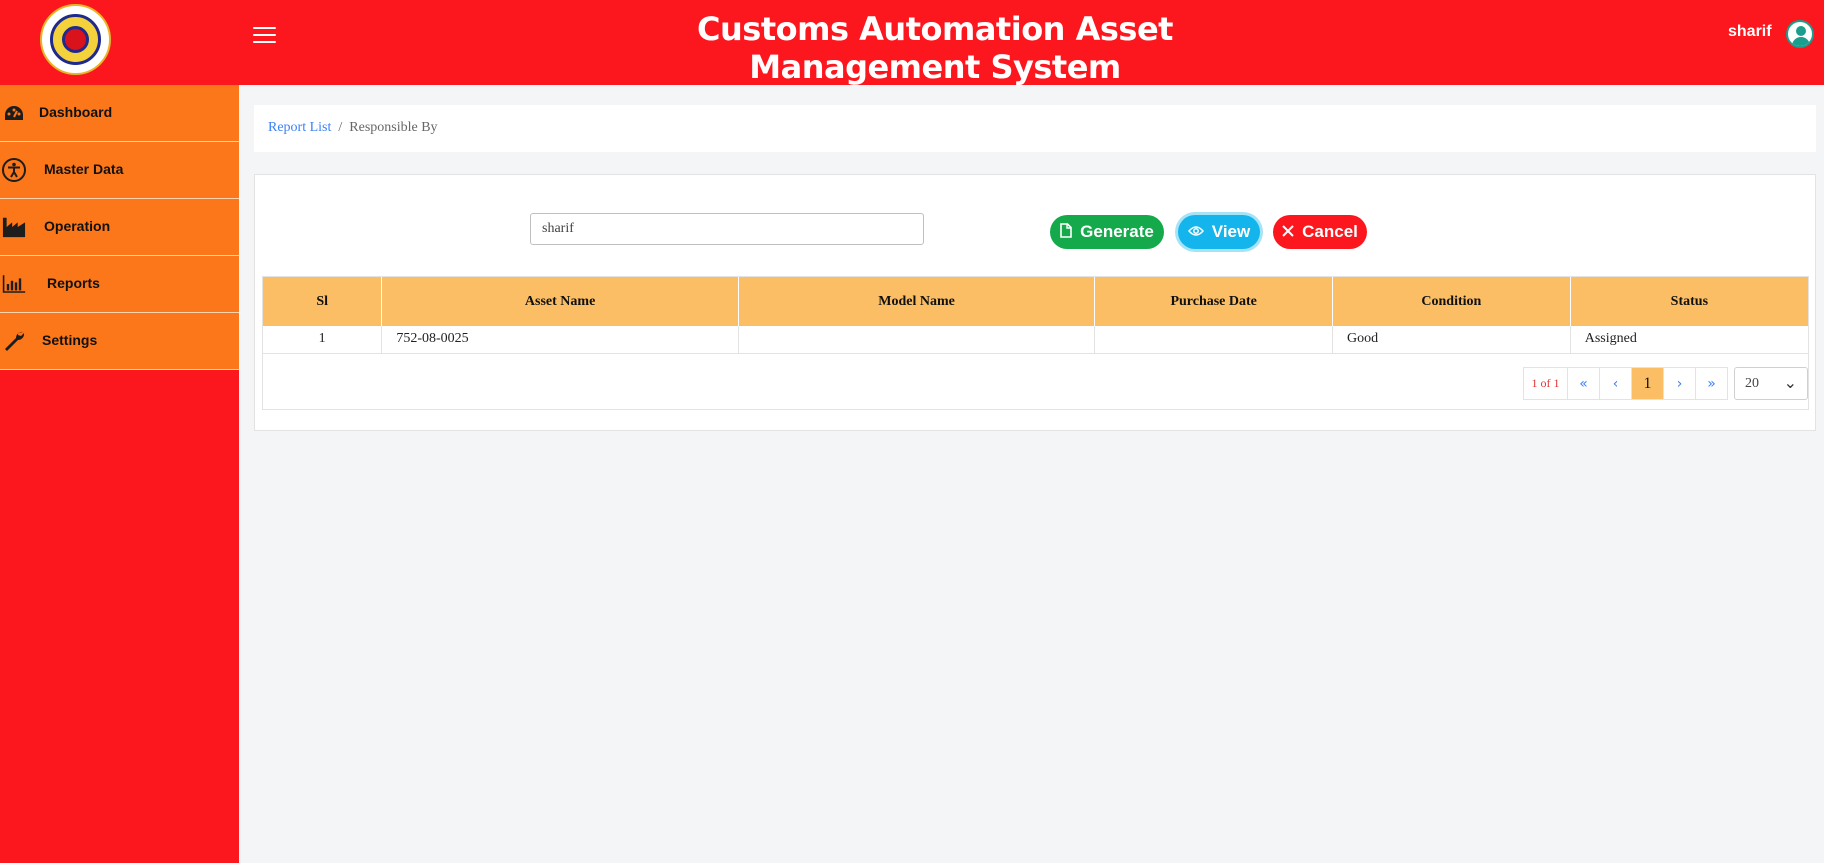  I want to click on bar-chart-icon, so click(14, 284).